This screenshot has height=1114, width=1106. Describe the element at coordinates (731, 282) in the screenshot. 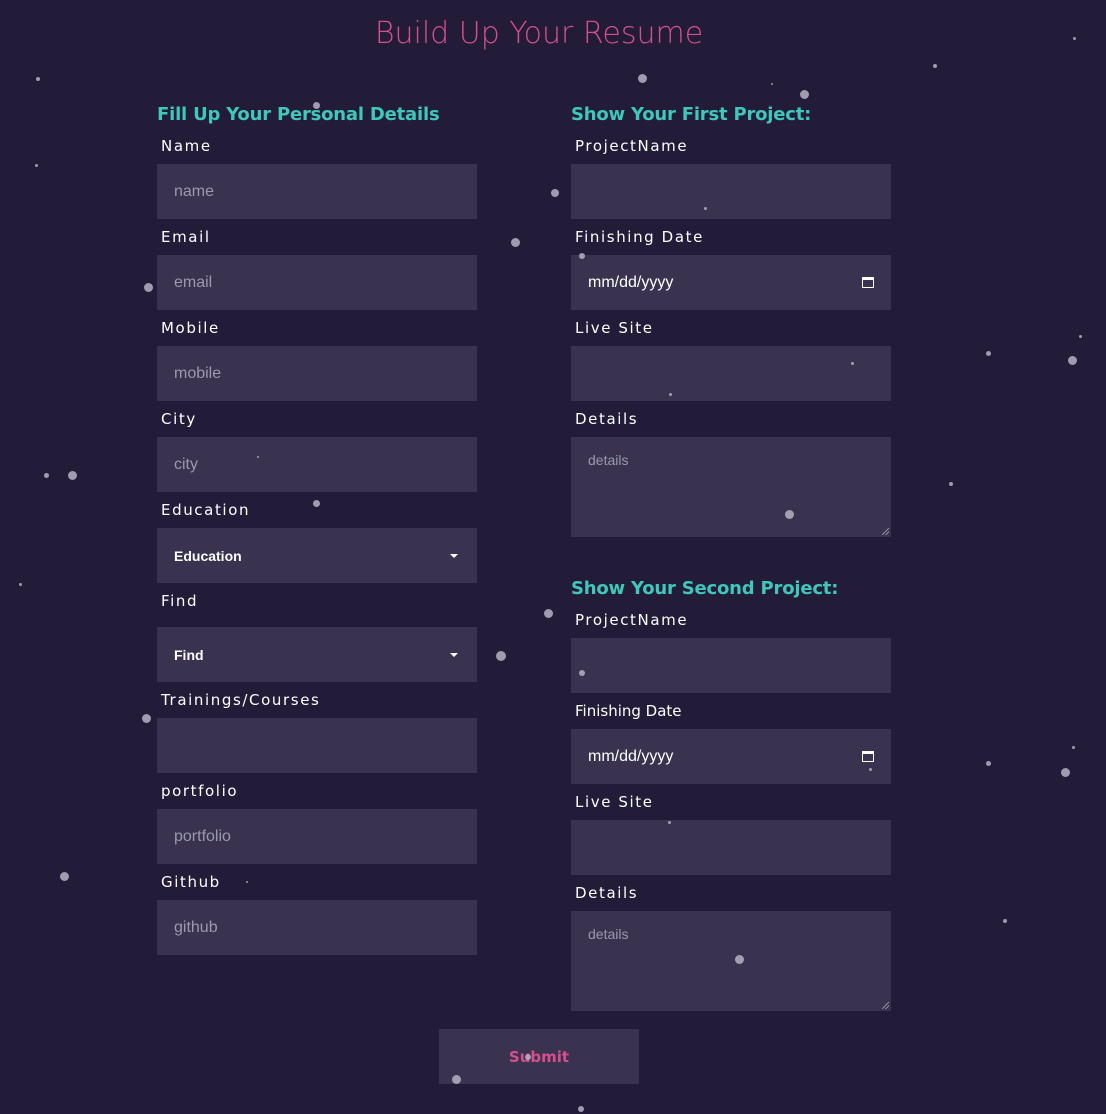

I see `project1-date-input: mm/dd/yyyy` at that location.